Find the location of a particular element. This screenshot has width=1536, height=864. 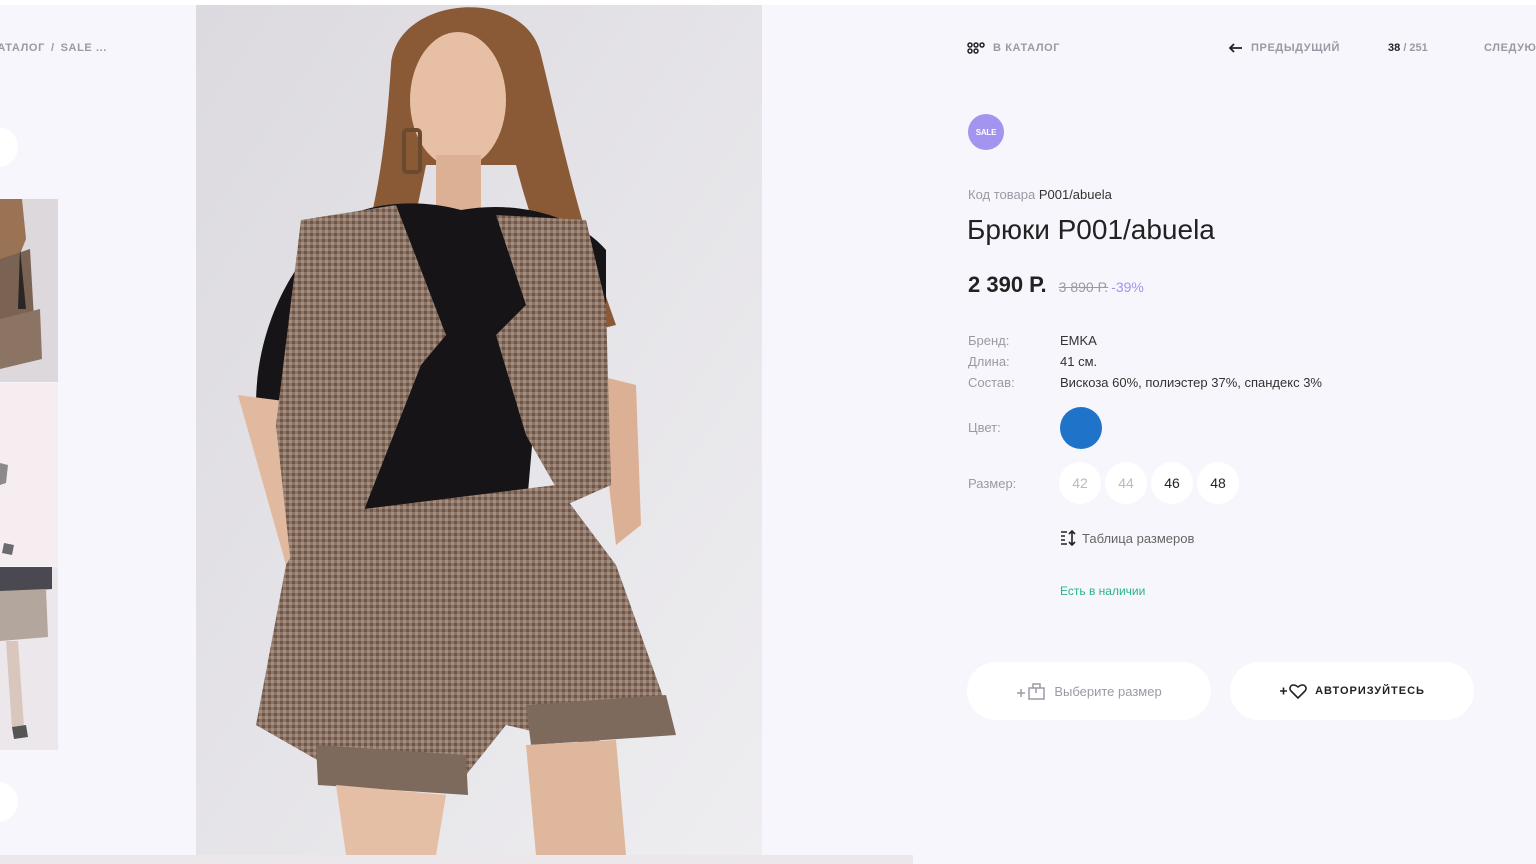

current-price: 2 390 Р. is located at coordinates (1007, 284).